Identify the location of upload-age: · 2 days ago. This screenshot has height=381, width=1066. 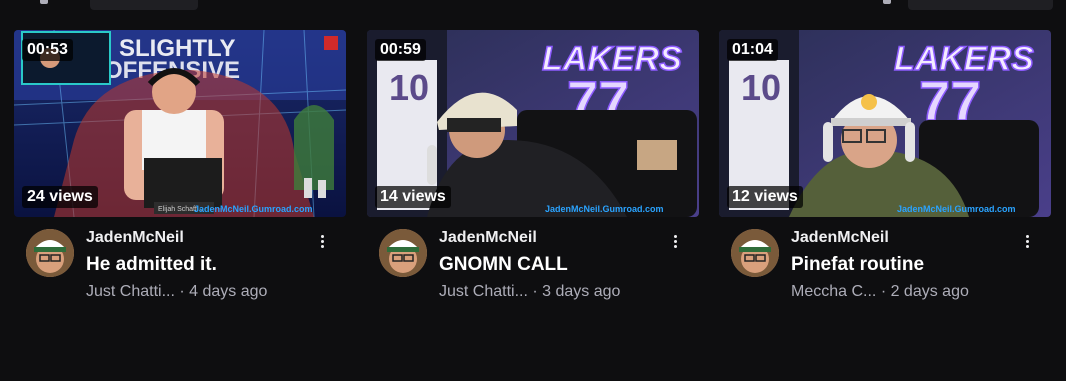
(924, 291).